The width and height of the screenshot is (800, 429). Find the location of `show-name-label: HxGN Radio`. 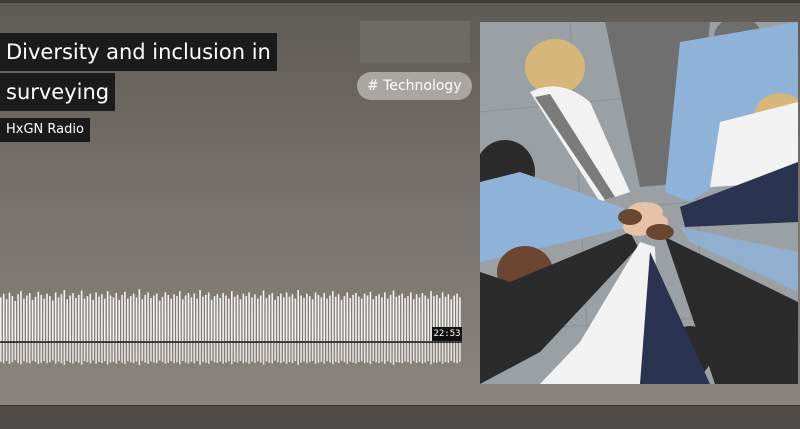

show-name-label: HxGN Radio is located at coordinates (45, 130).